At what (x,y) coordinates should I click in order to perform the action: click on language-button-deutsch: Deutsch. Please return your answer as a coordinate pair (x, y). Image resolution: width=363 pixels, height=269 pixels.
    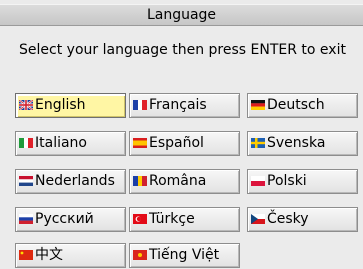
    Looking at the image, I should click on (302, 105).